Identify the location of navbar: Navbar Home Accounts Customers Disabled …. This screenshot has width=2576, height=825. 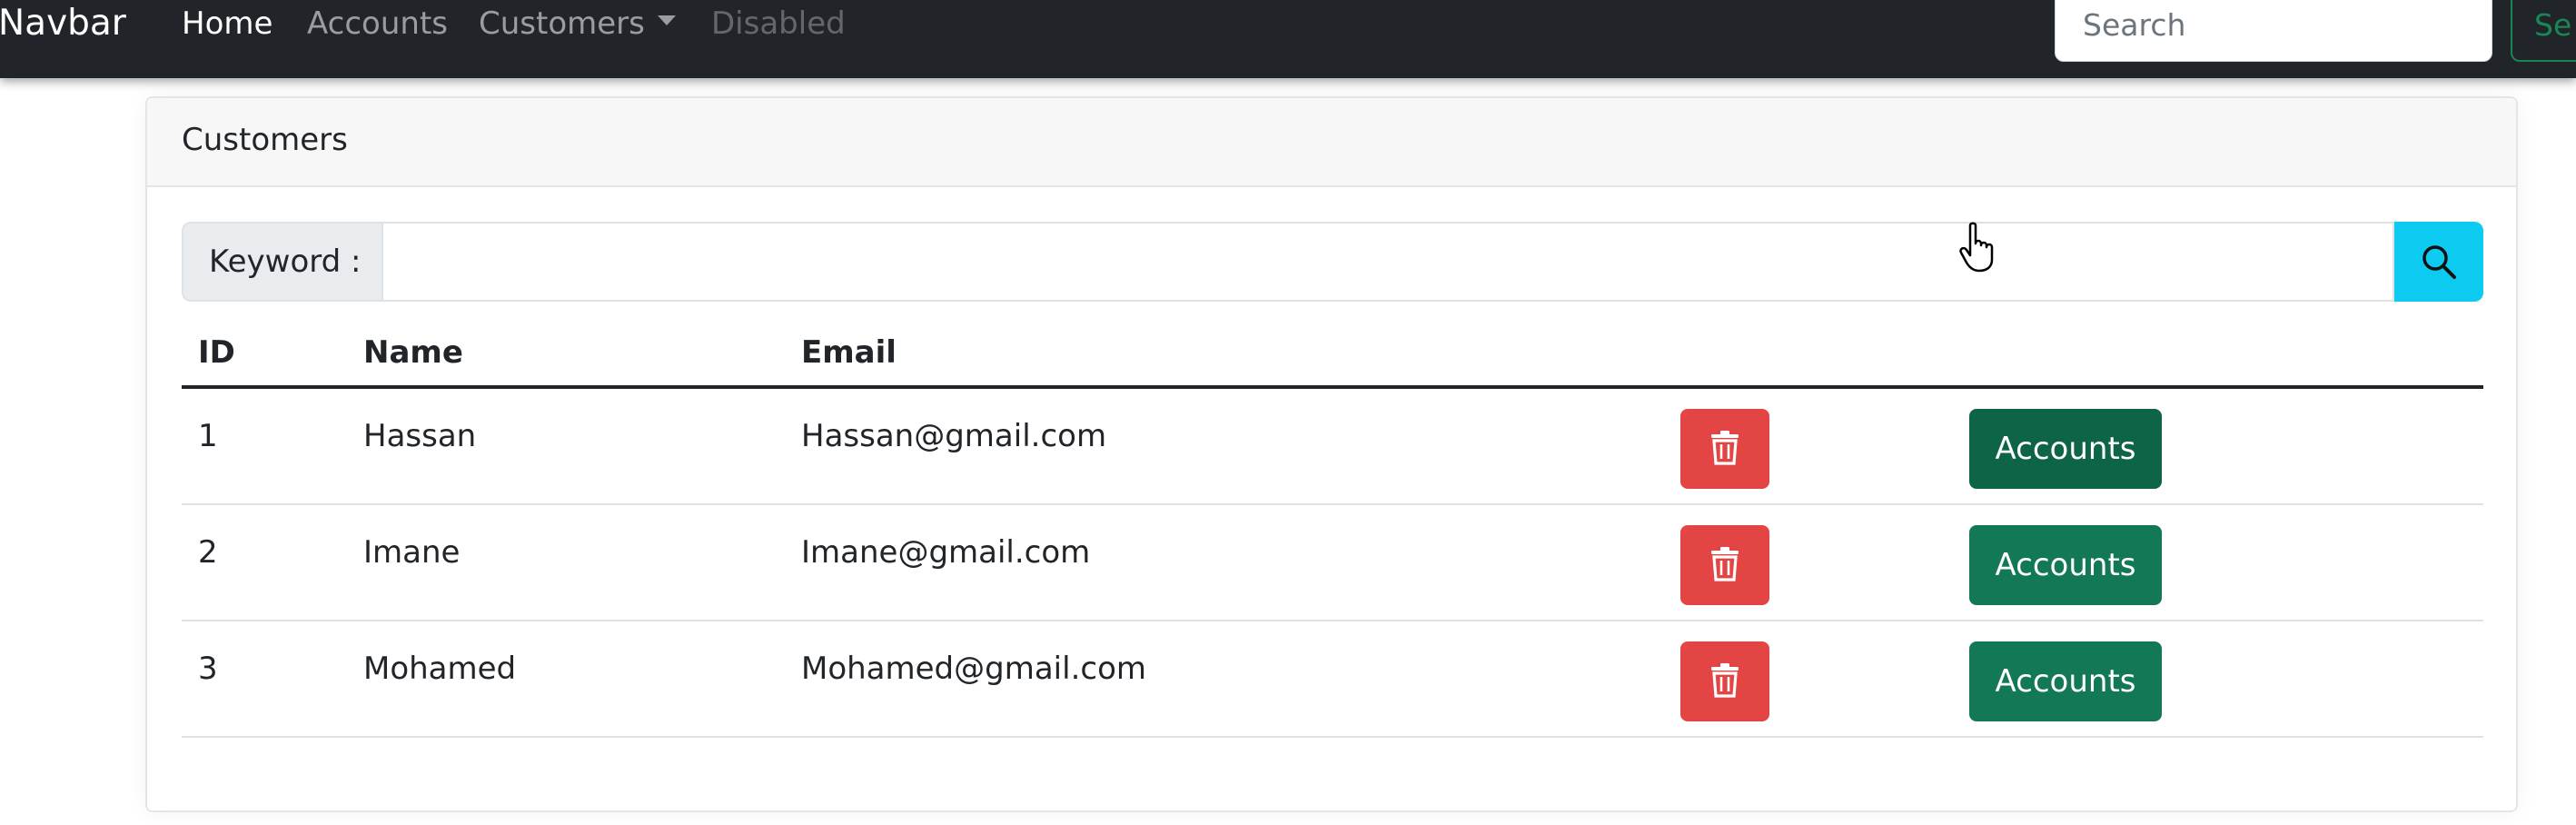
(1288, 39).